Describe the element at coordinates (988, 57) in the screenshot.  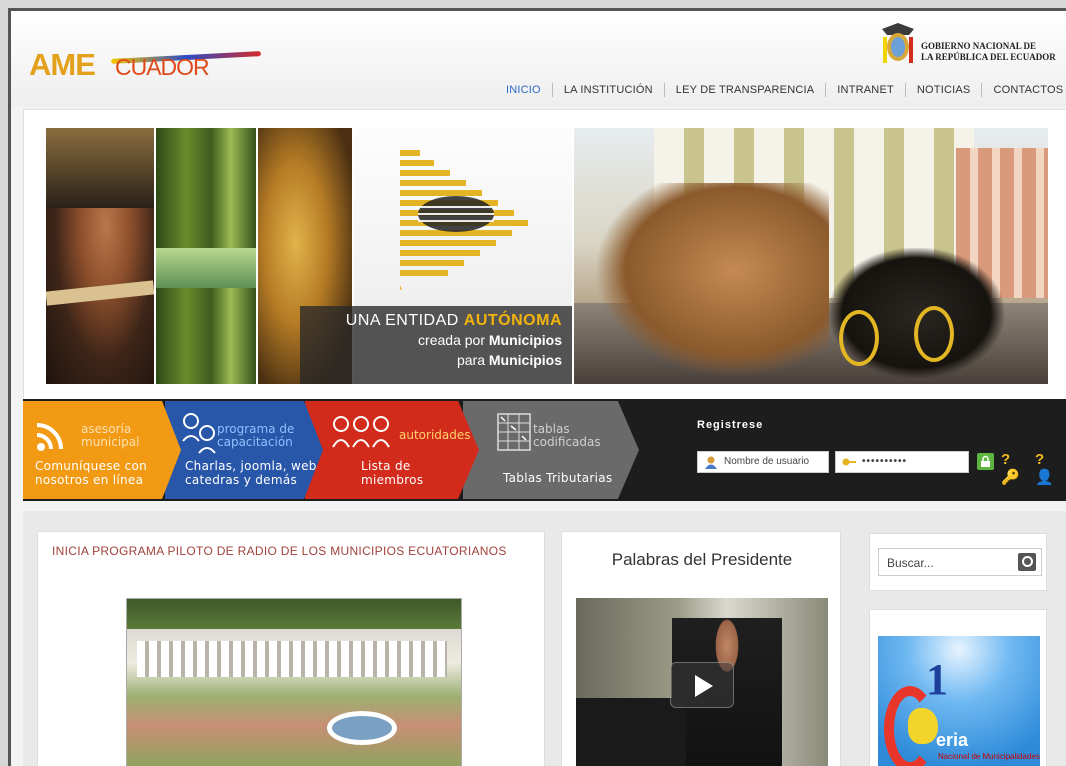
I see `government-line-2: LA REPÚBLICA DEL ECUADOR` at that location.